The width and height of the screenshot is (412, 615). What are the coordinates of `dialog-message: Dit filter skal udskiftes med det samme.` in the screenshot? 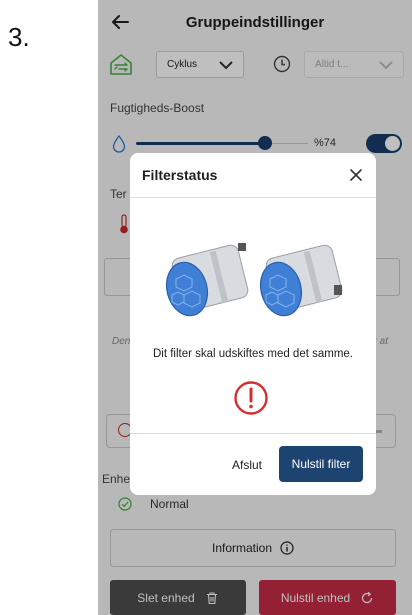 It's located at (253, 354).